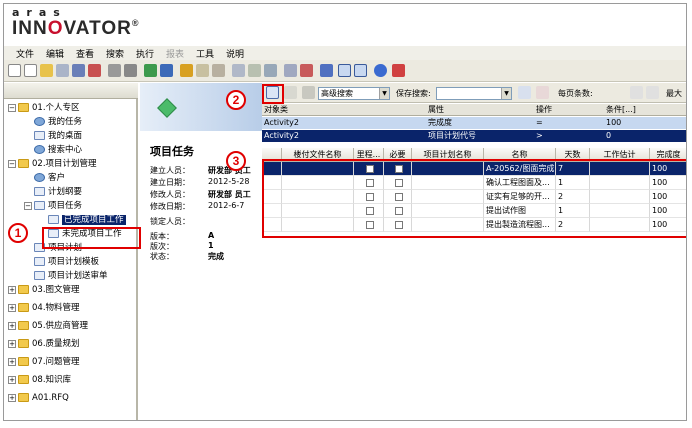 This screenshot has height=428, width=692. What do you see at coordinates (474, 136) in the screenshot?
I see `query-row-selected: Activity2 项目计划代号 > 0` at bounding box center [474, 136].